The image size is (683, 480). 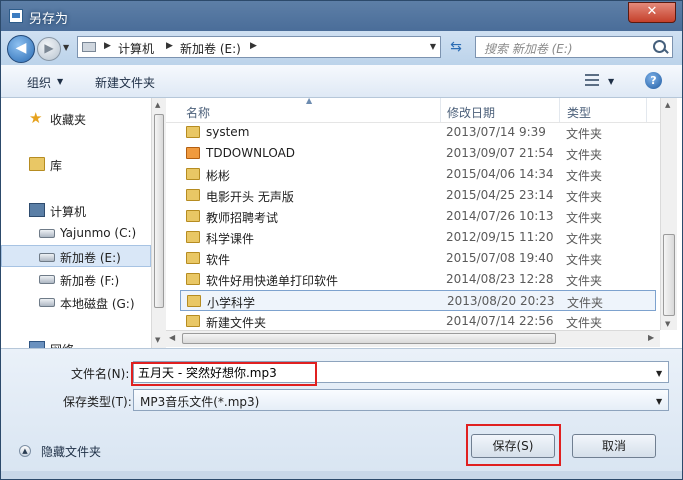 I want to click on file-row: 科学课件 2012/09/15 11:20 文件夹, so click(x=418, y=237).